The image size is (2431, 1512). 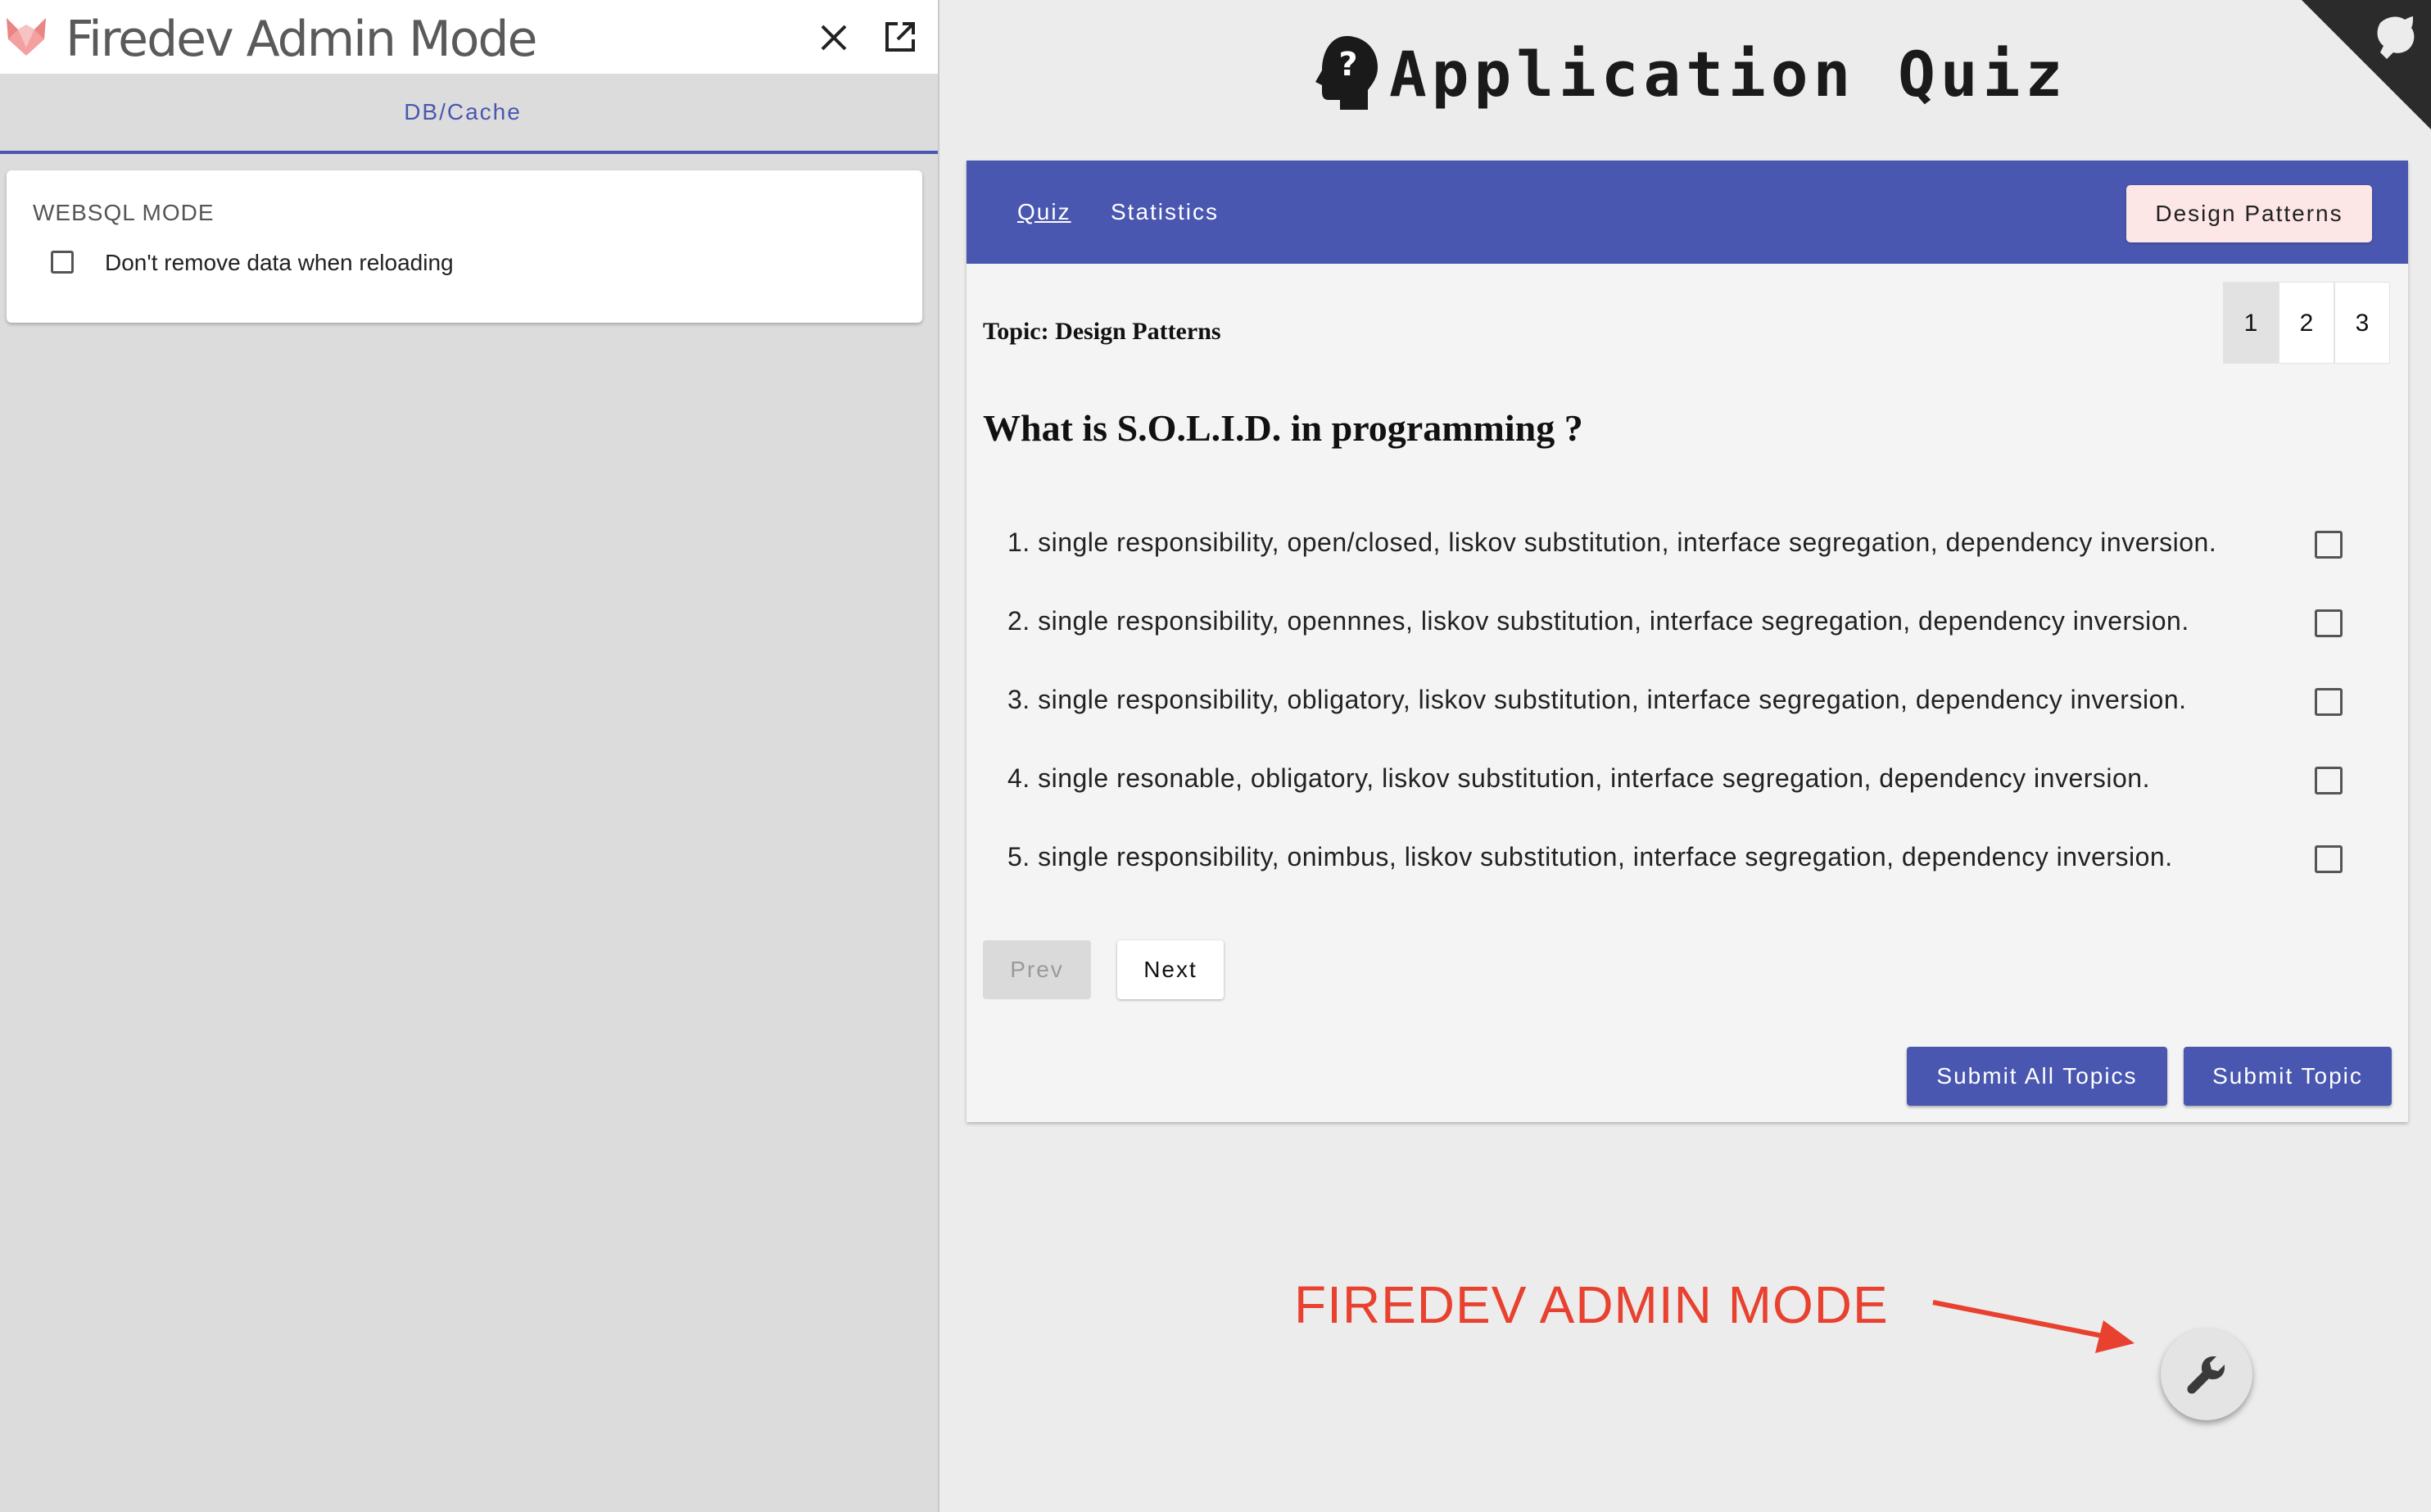 I want to click on admin-mode-fab, so click(x=2207, y=1374).